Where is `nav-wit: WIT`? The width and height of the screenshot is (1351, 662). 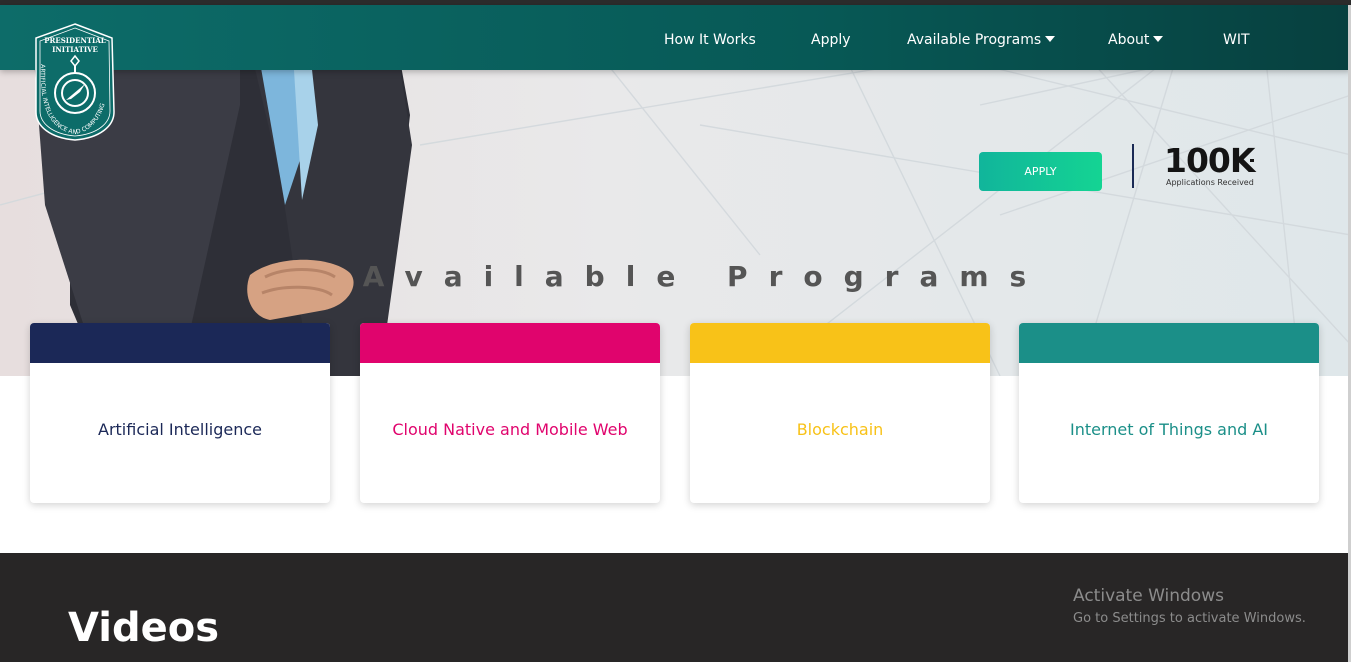 nav-wit: WIT is located at coordinates (1236, 37).